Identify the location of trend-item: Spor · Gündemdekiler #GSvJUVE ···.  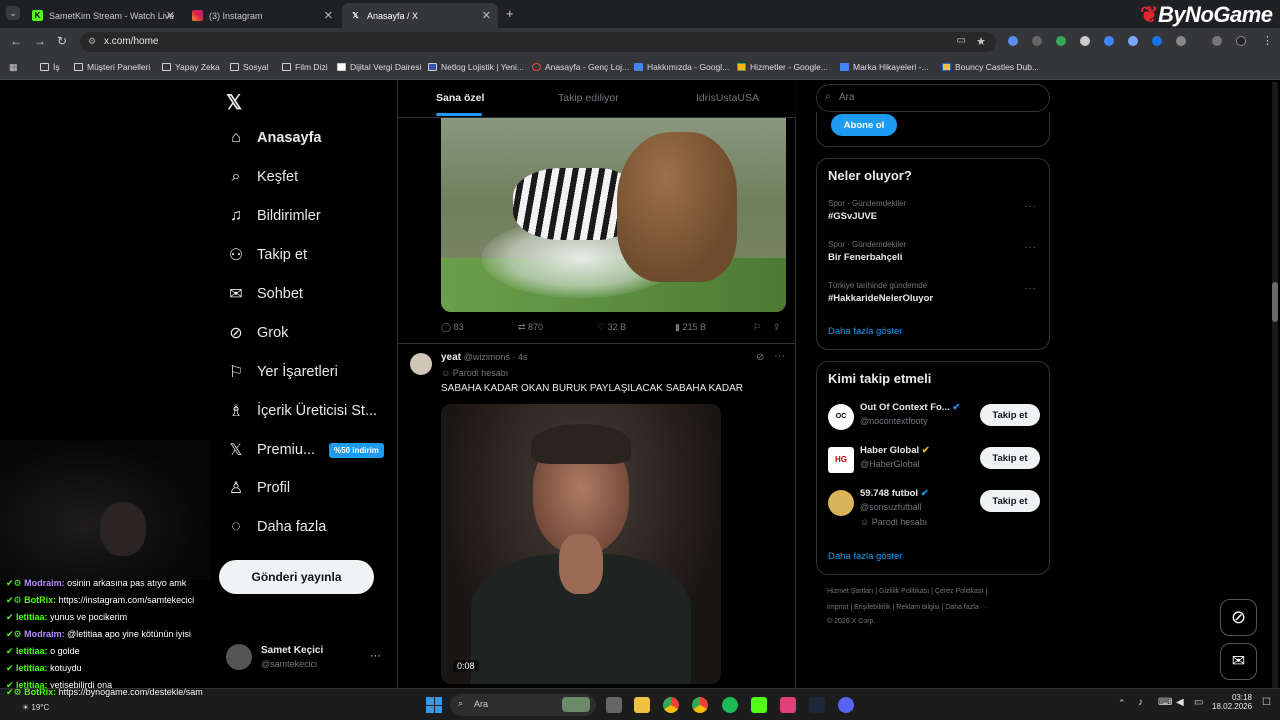
(933, 214).